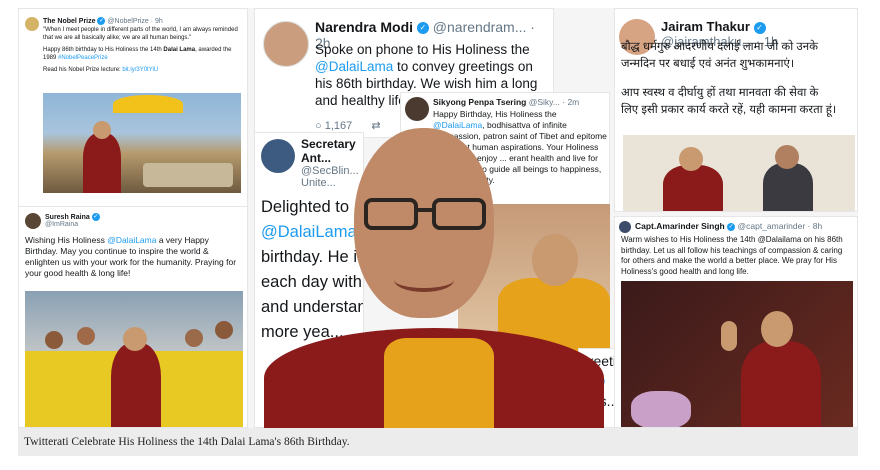 This screenshot has width=880, height=470. What do you see at coordinates (680, 226) in the screenshot?
I see `author-name: Capt.Amarinder Singh` at bounding box center [680, 226].